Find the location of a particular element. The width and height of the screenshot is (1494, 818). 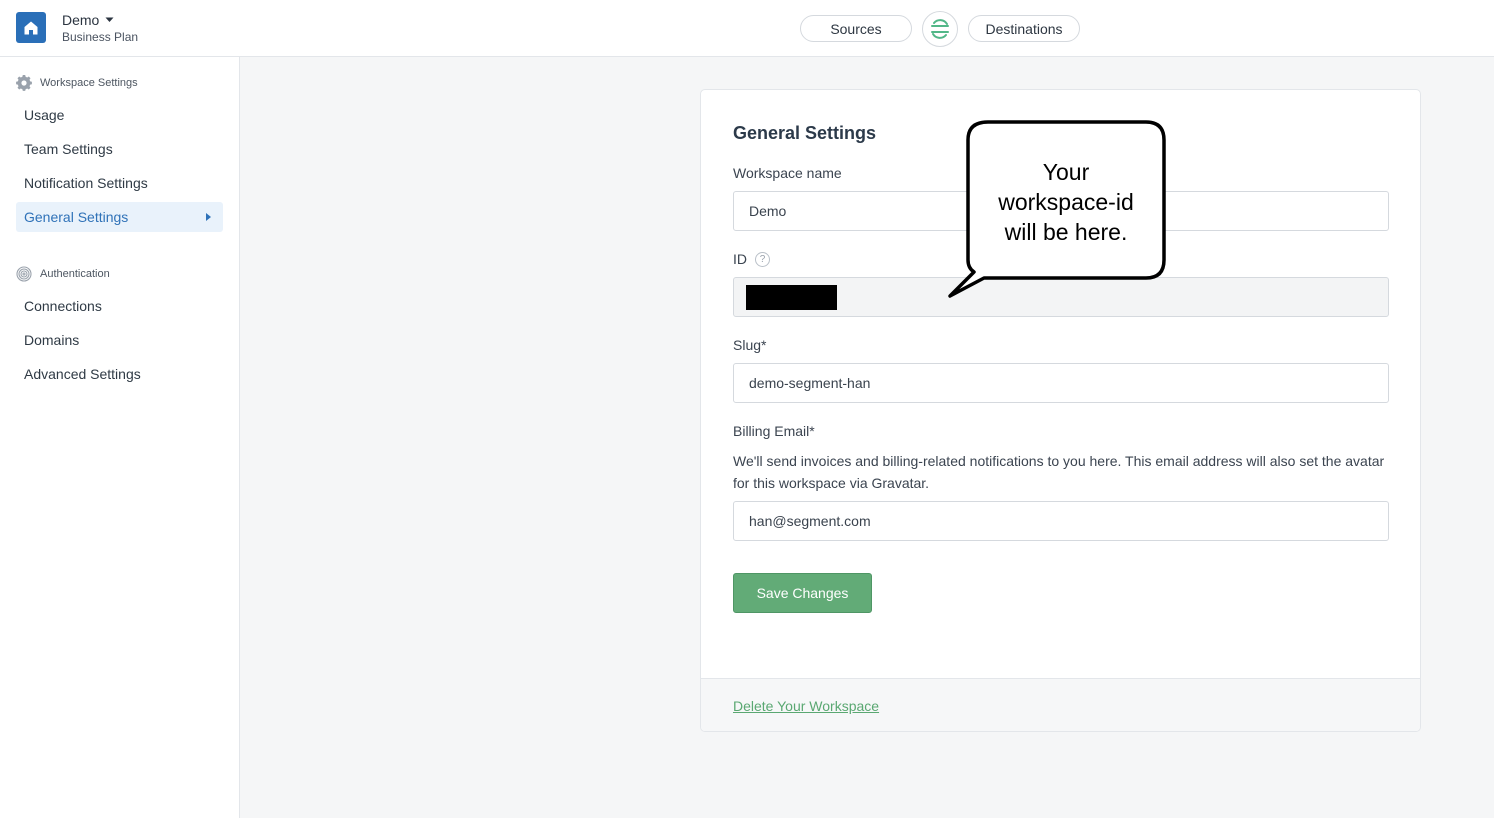

authentication-section: Authentication is located at coordinates (63, 274).